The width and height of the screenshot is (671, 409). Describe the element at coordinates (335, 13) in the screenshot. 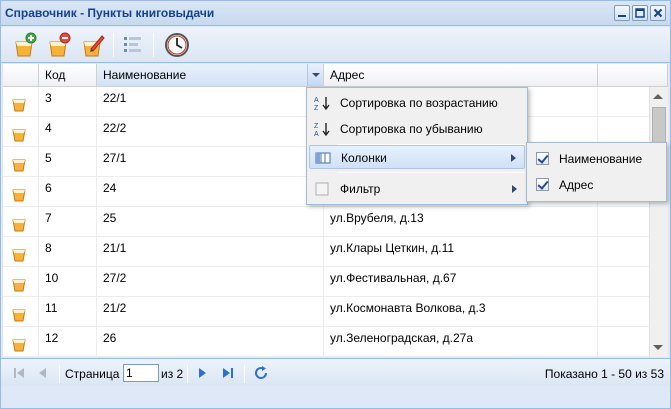

I see `window-titlebar: Справочник - Пункты книговыдачи` at that location.